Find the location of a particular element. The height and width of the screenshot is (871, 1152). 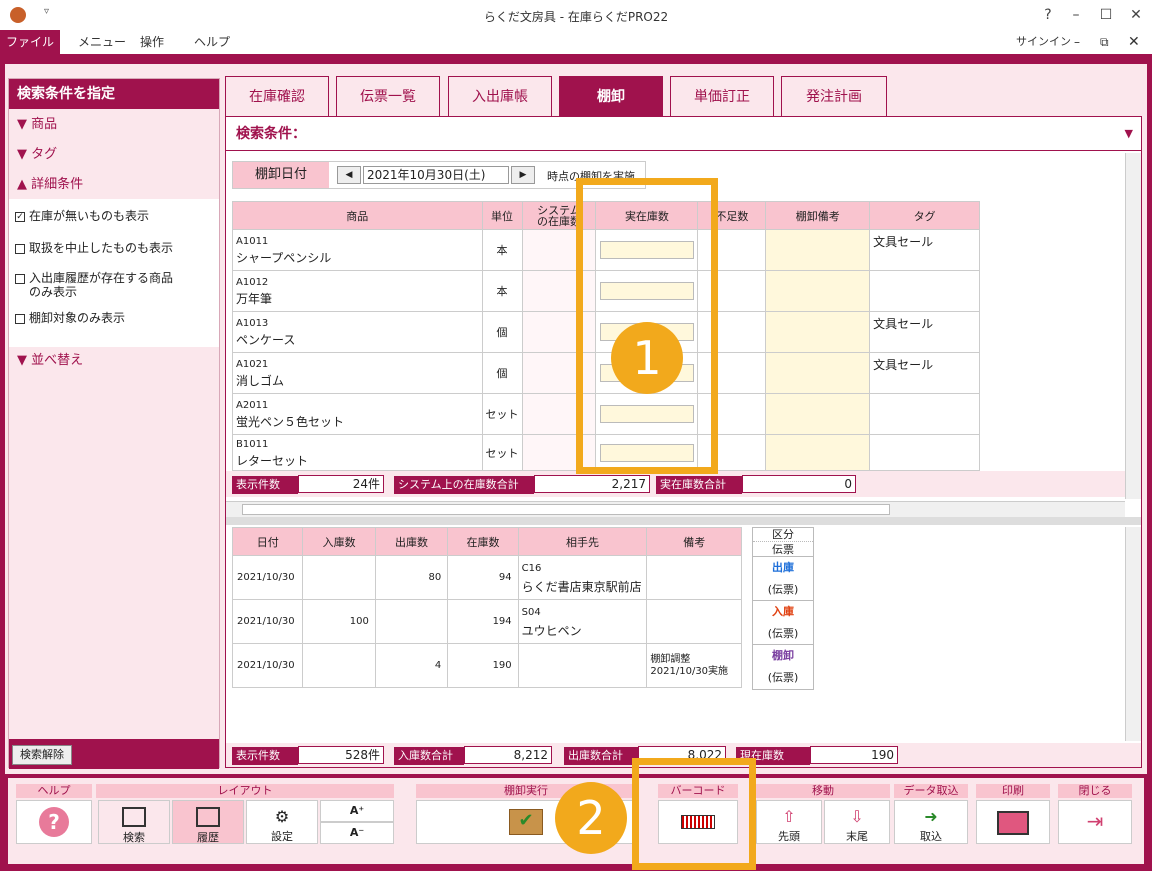

col-tag: タグ is located at coordinates (924, 215).